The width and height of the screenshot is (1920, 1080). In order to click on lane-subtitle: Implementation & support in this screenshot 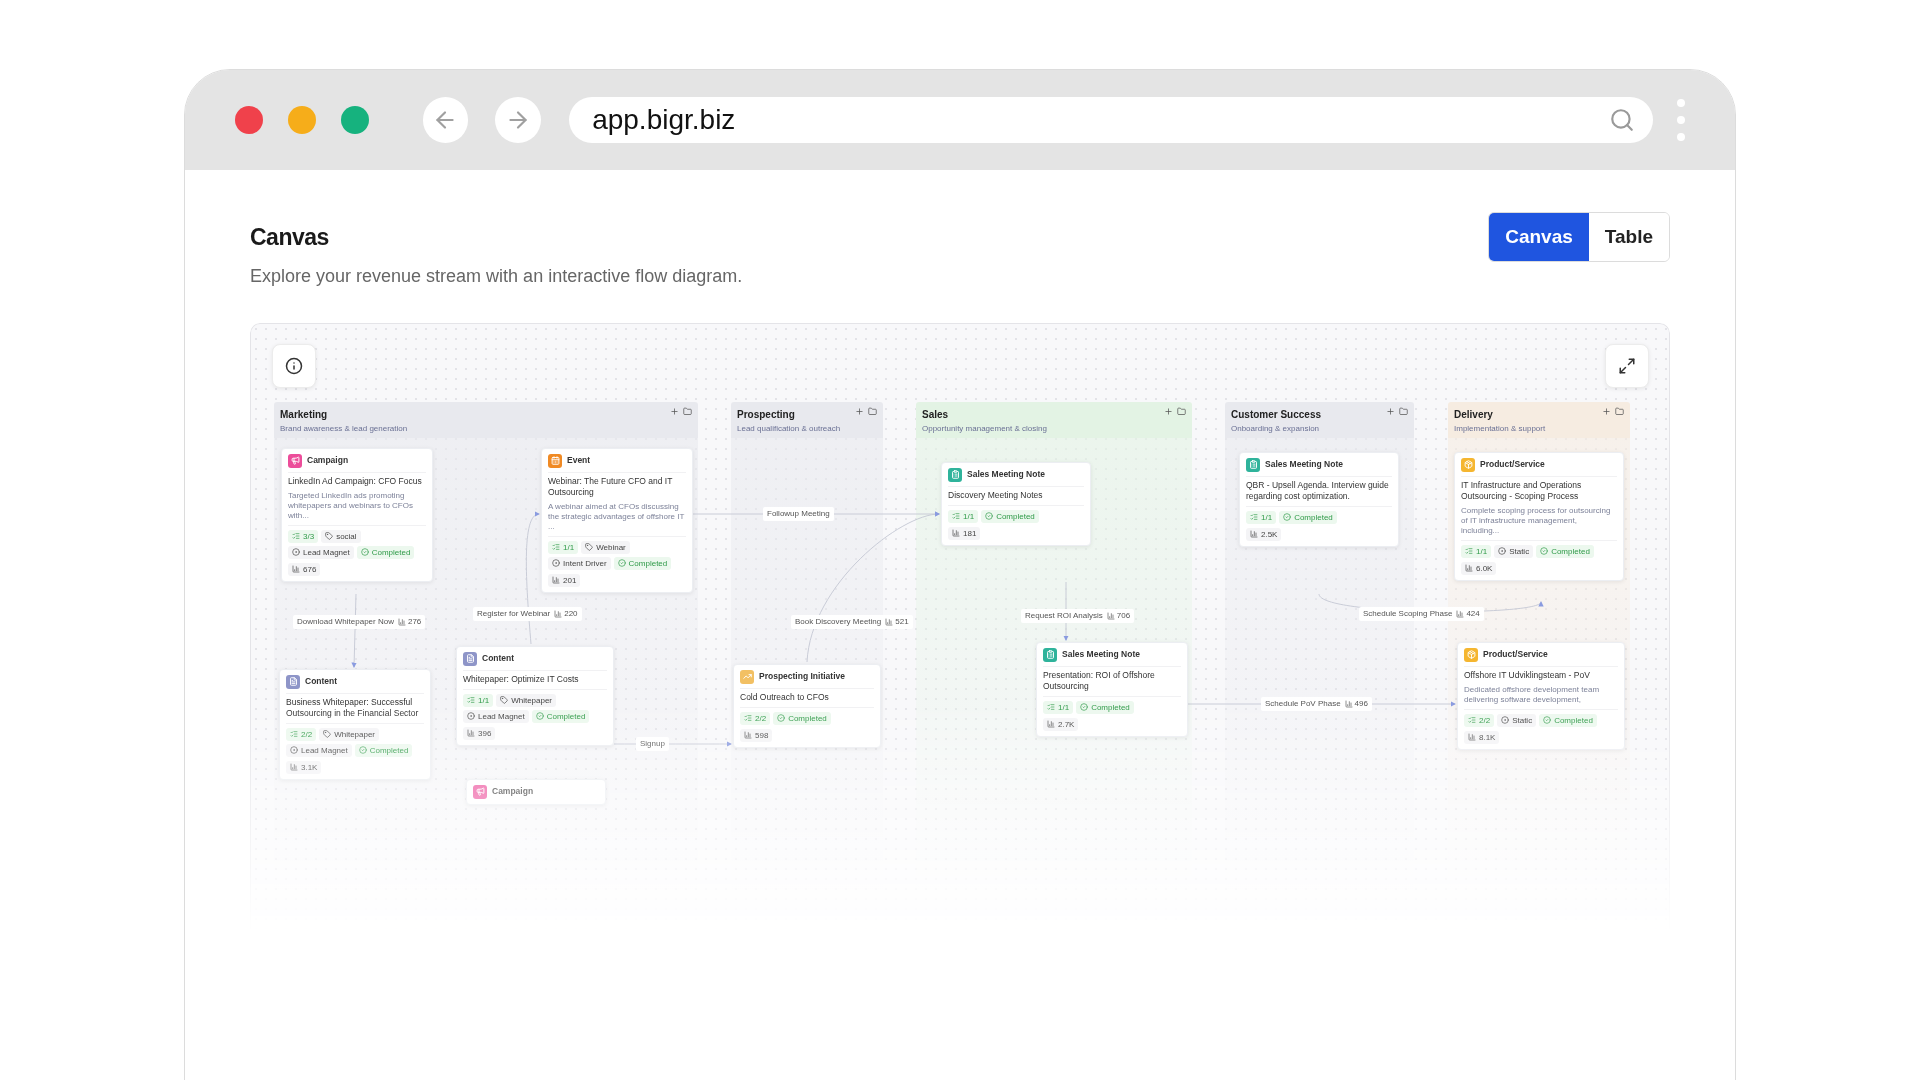, I will do `click(1500, 428)`.